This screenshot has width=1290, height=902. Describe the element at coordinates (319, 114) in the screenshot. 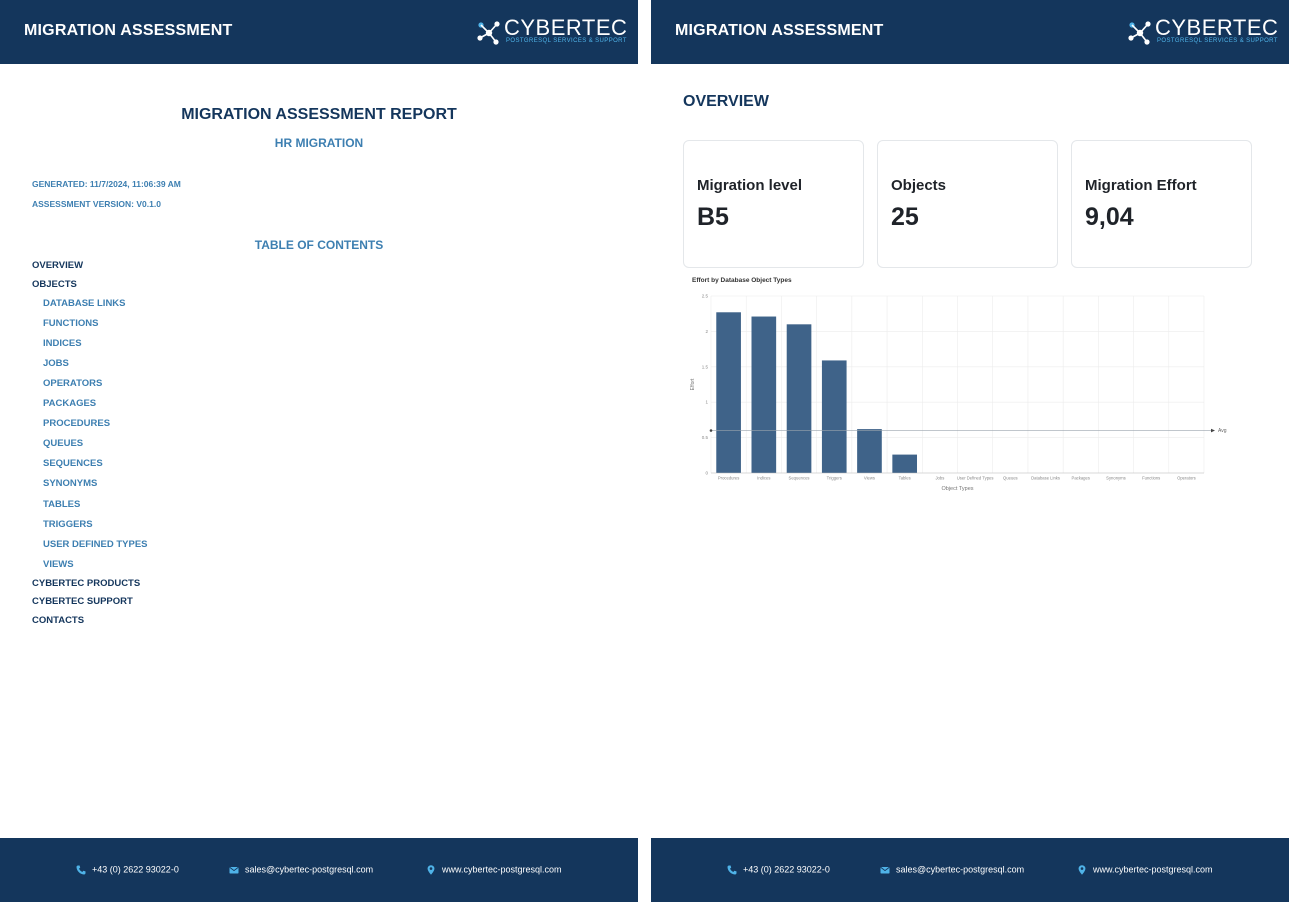

I see `report-title: MIGRATION ASSESSMENT REPORT` at that location.